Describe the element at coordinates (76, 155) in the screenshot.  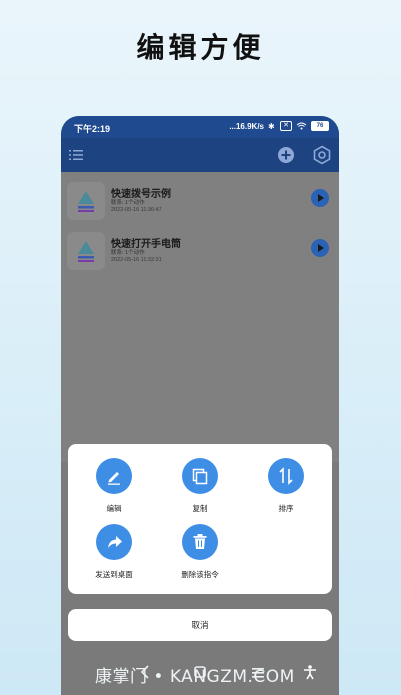
I see `menu-icon` at that location.